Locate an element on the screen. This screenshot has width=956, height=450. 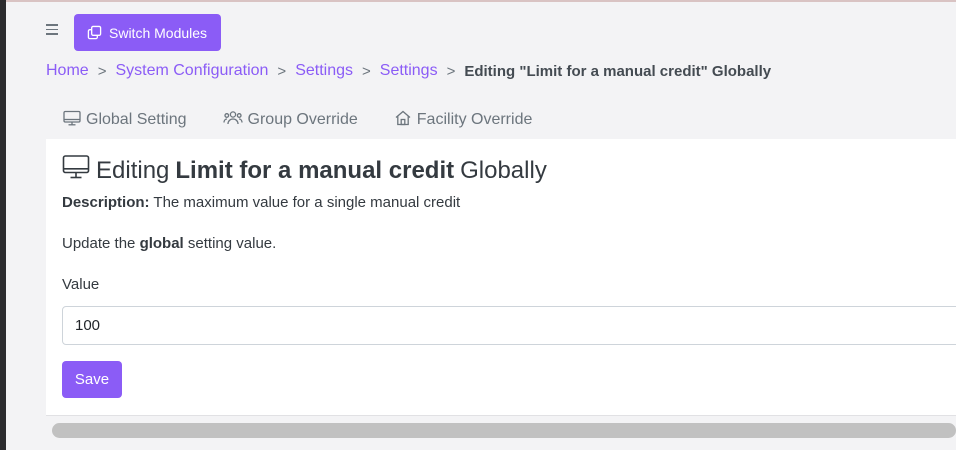
tab-label: Facility Override is located at coordinates (474, 119).